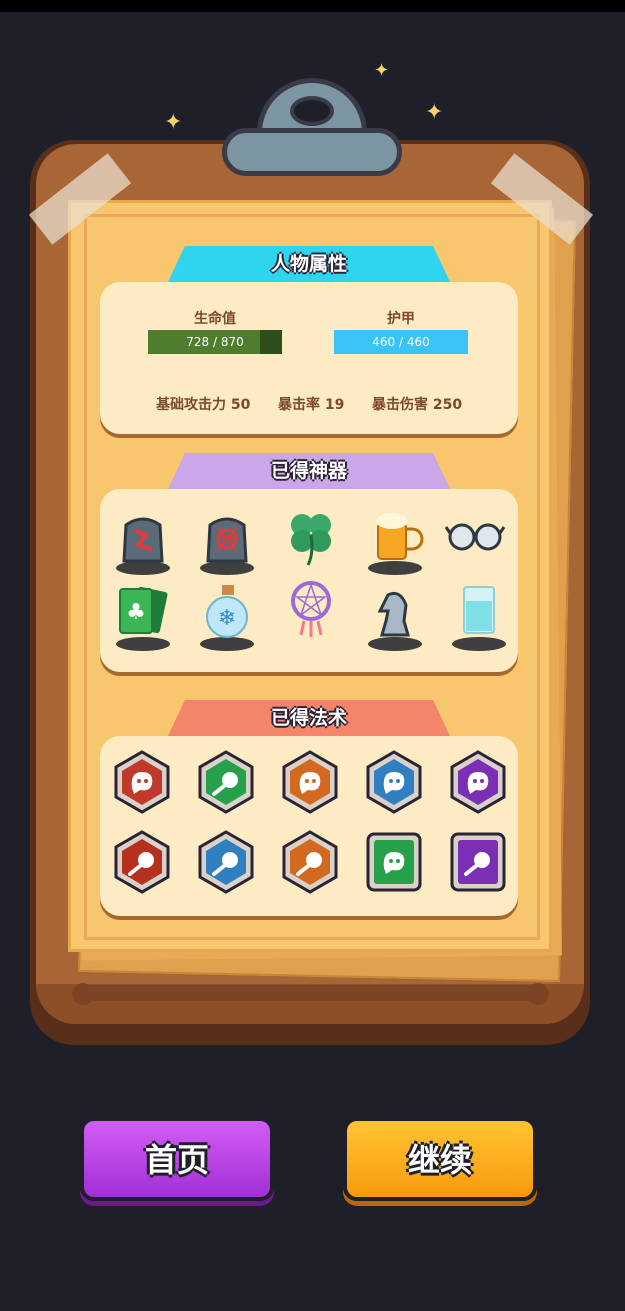 This screenshot has width=625, height=1311. What do you see at coordinates (309, 826) in the screenshot?
I see `spells-panel` at bounding box center [309, 826].